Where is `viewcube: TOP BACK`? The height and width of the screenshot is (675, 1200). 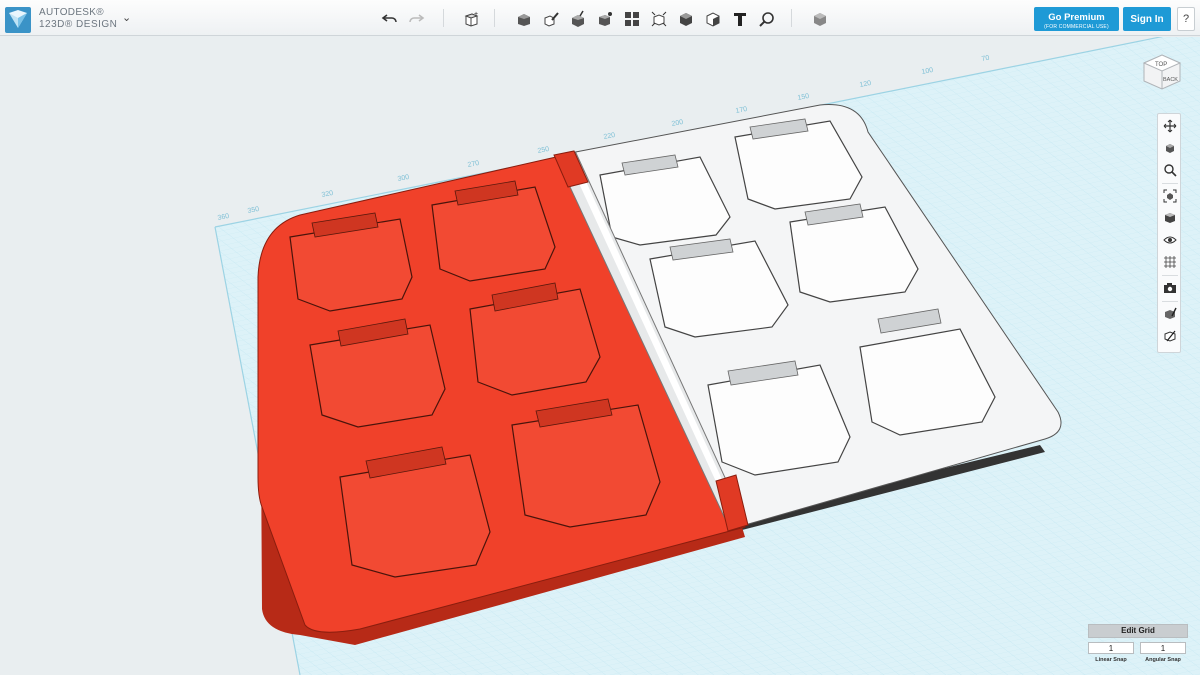
viewcube: TOP BACK is located at coordinates (1162, 71).